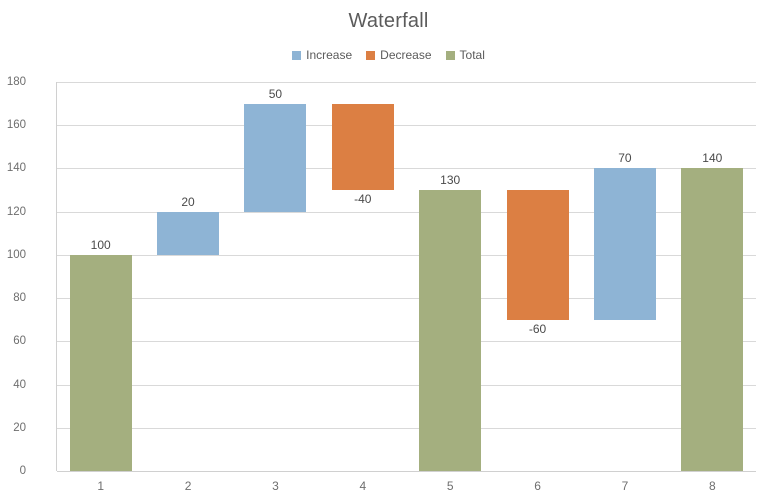  What do you see at coordinates (537, 328) in the screenshot?
I see `bar-value-label: -60` at bounding box center [537, 328].